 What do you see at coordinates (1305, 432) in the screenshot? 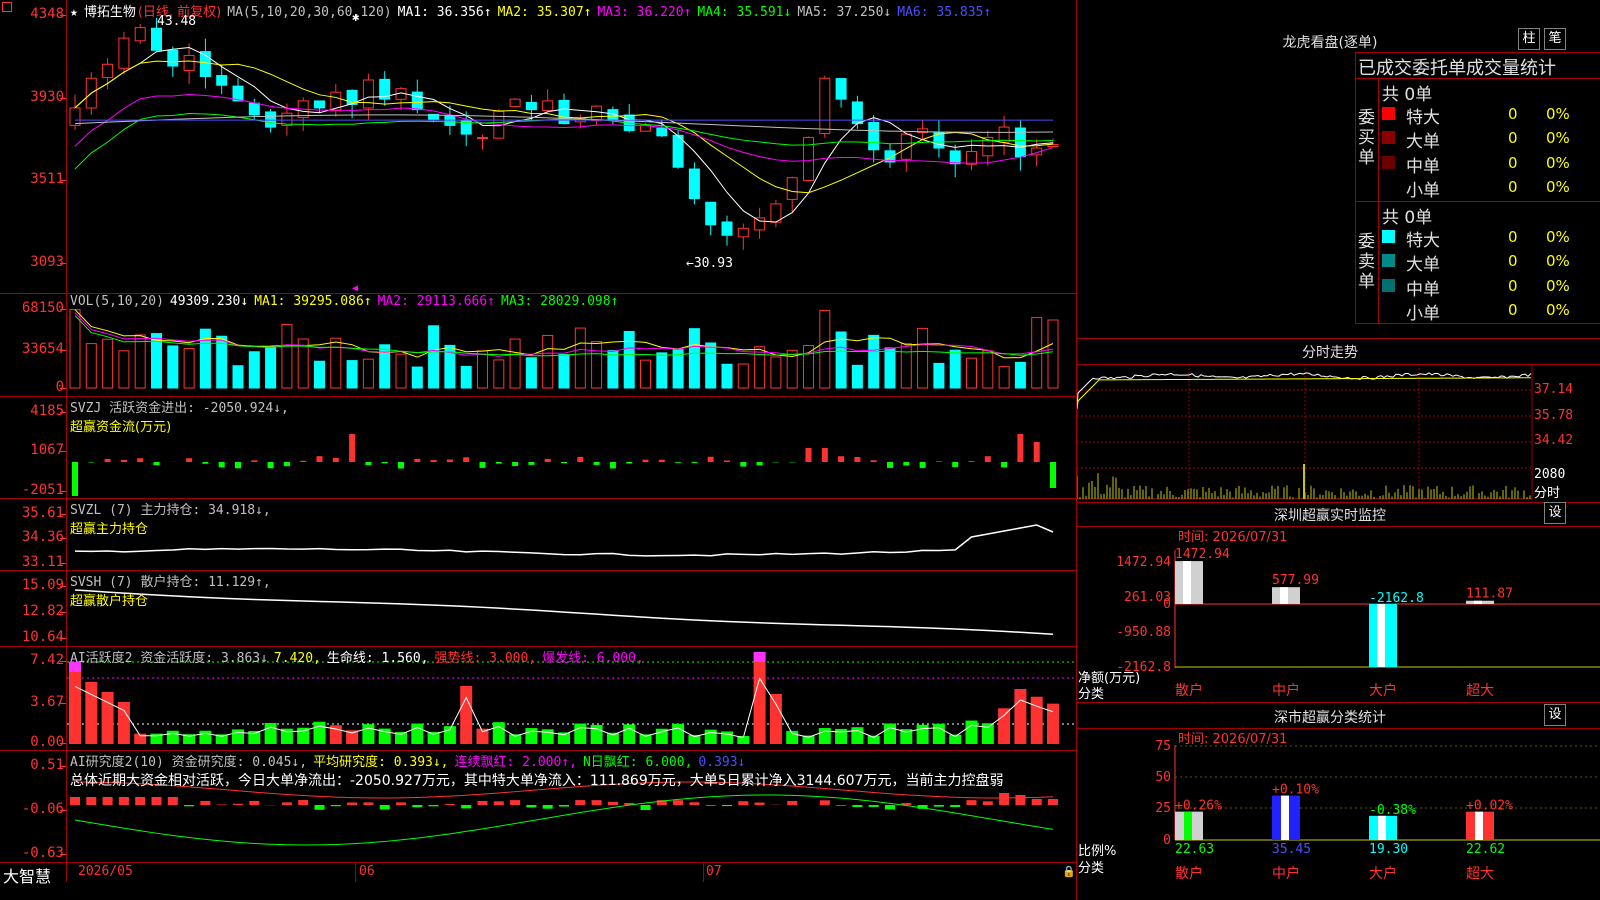
I see `intraday-chart` at bounding box center [1305, 432].